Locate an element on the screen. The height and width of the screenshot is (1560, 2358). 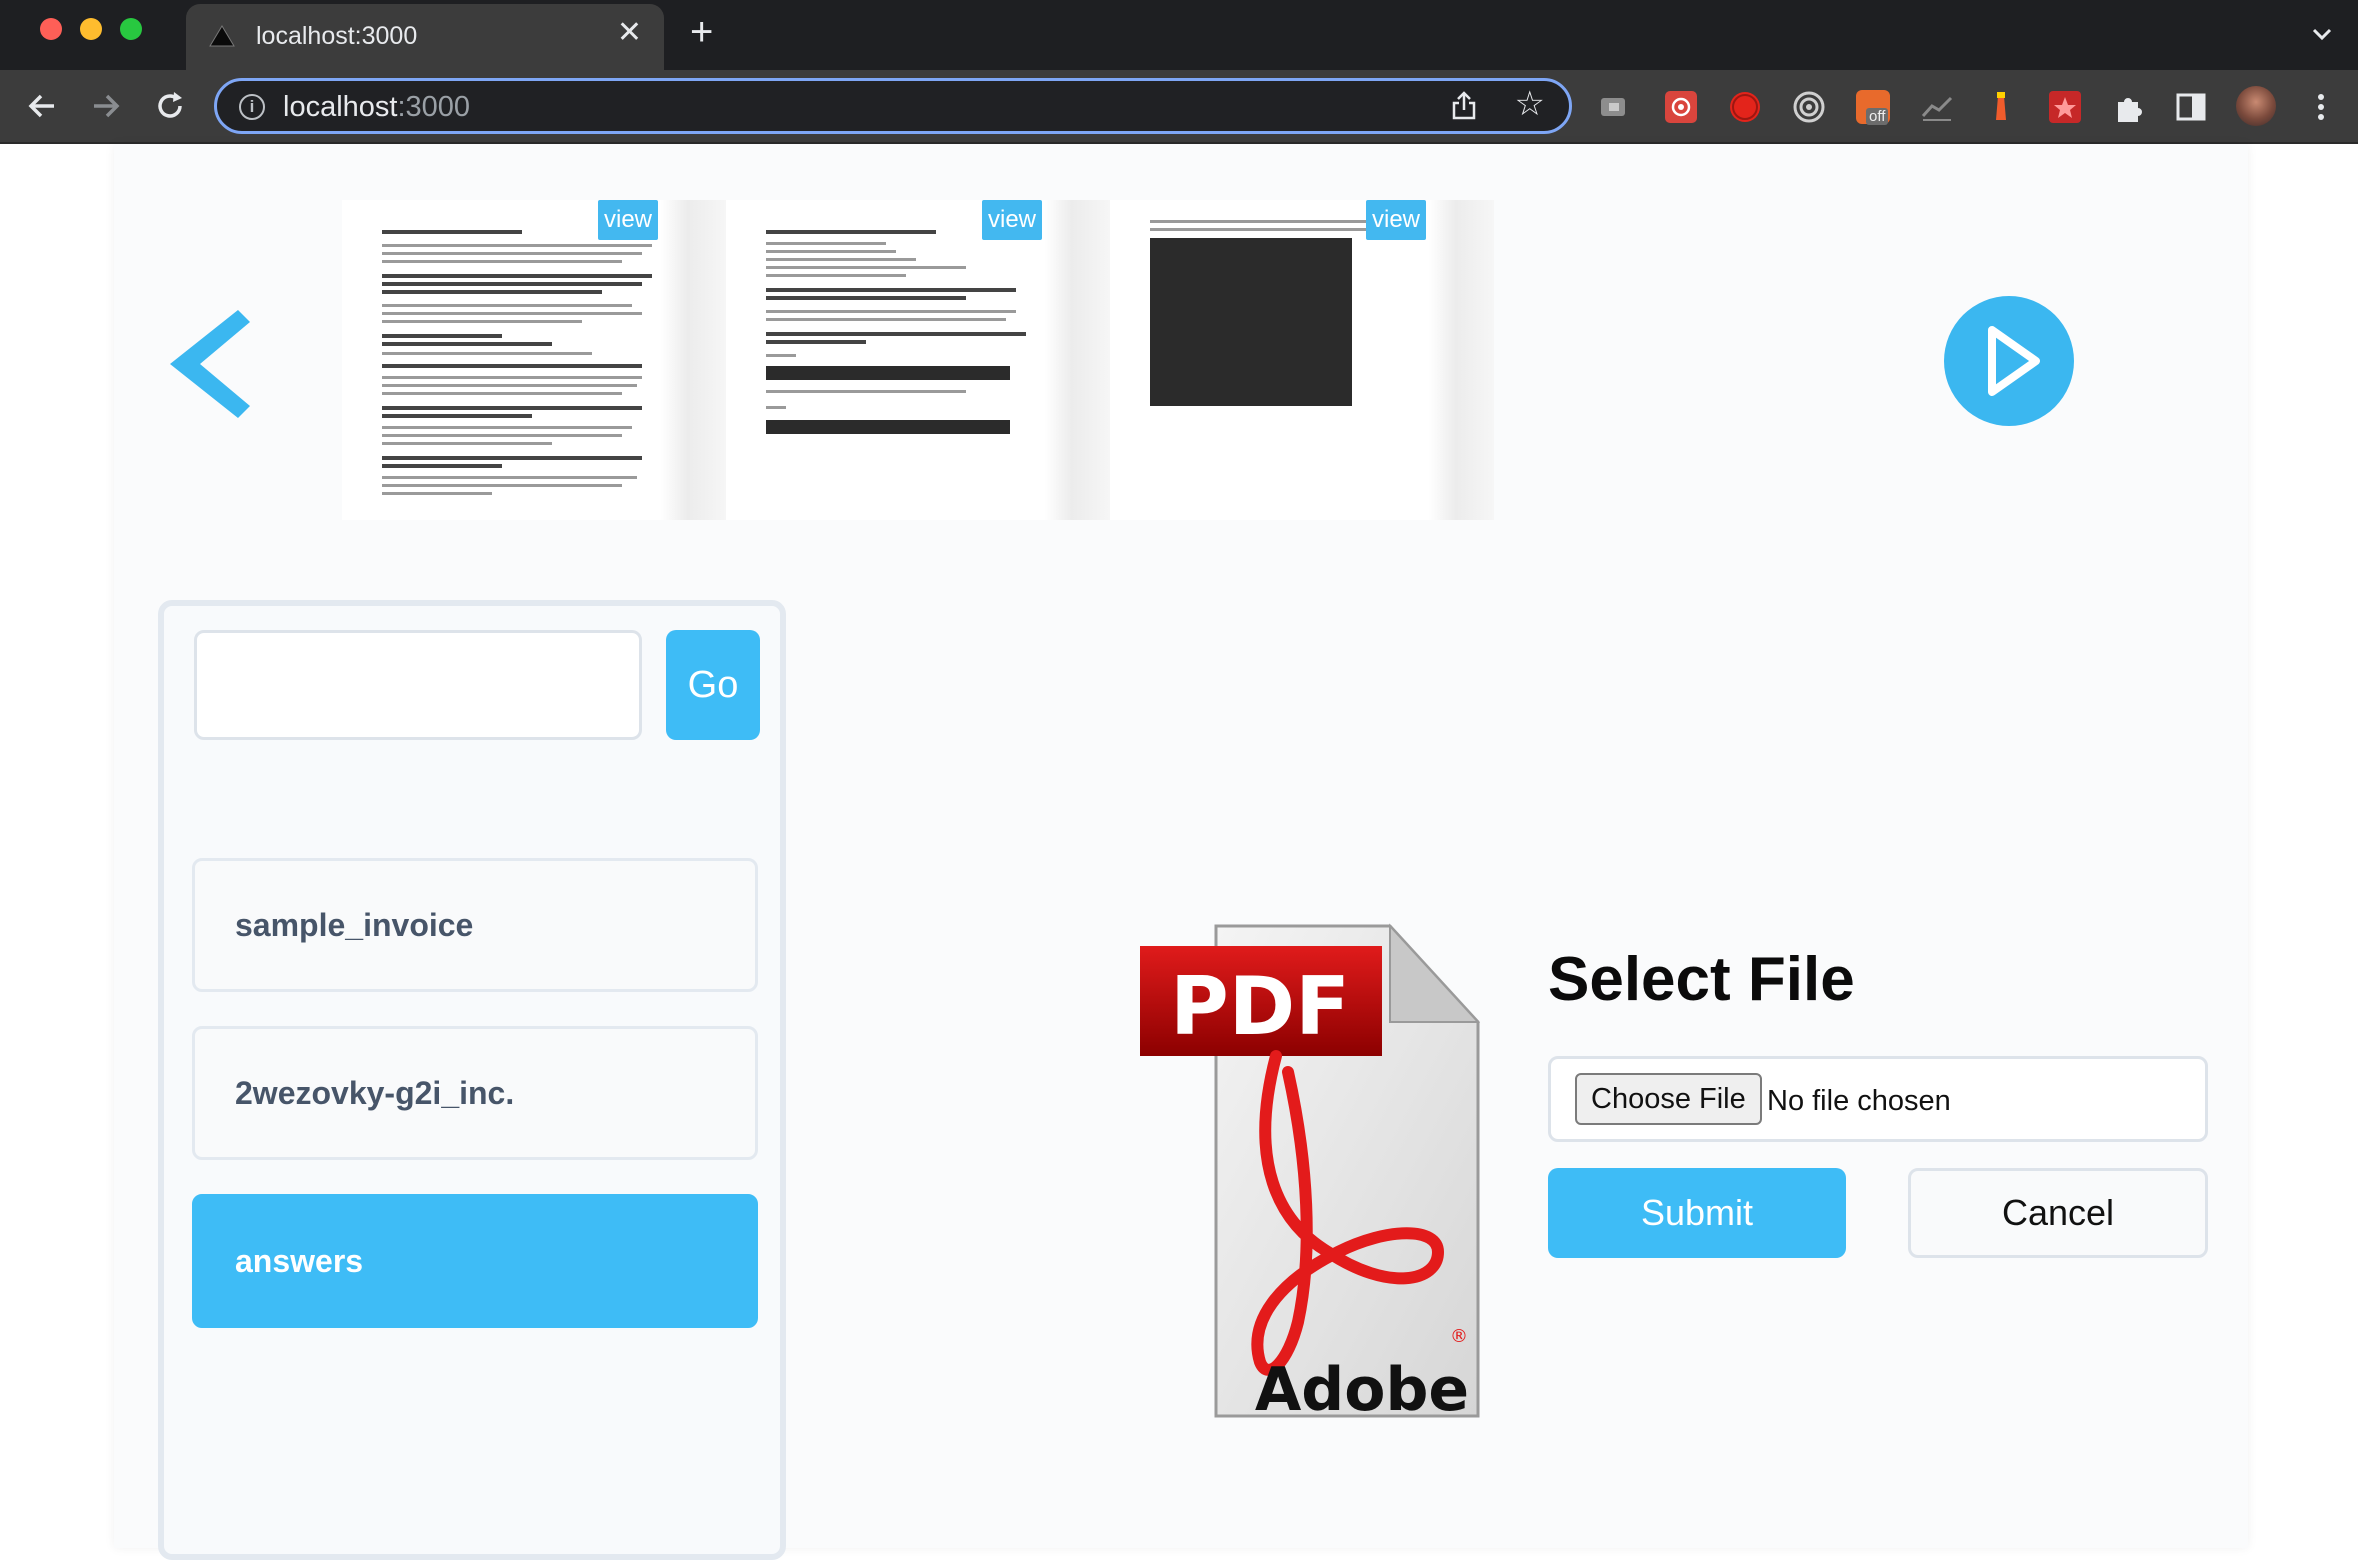
pdf-file-icon: PDF Adobe ® is located at coordinates (1310, 1170).